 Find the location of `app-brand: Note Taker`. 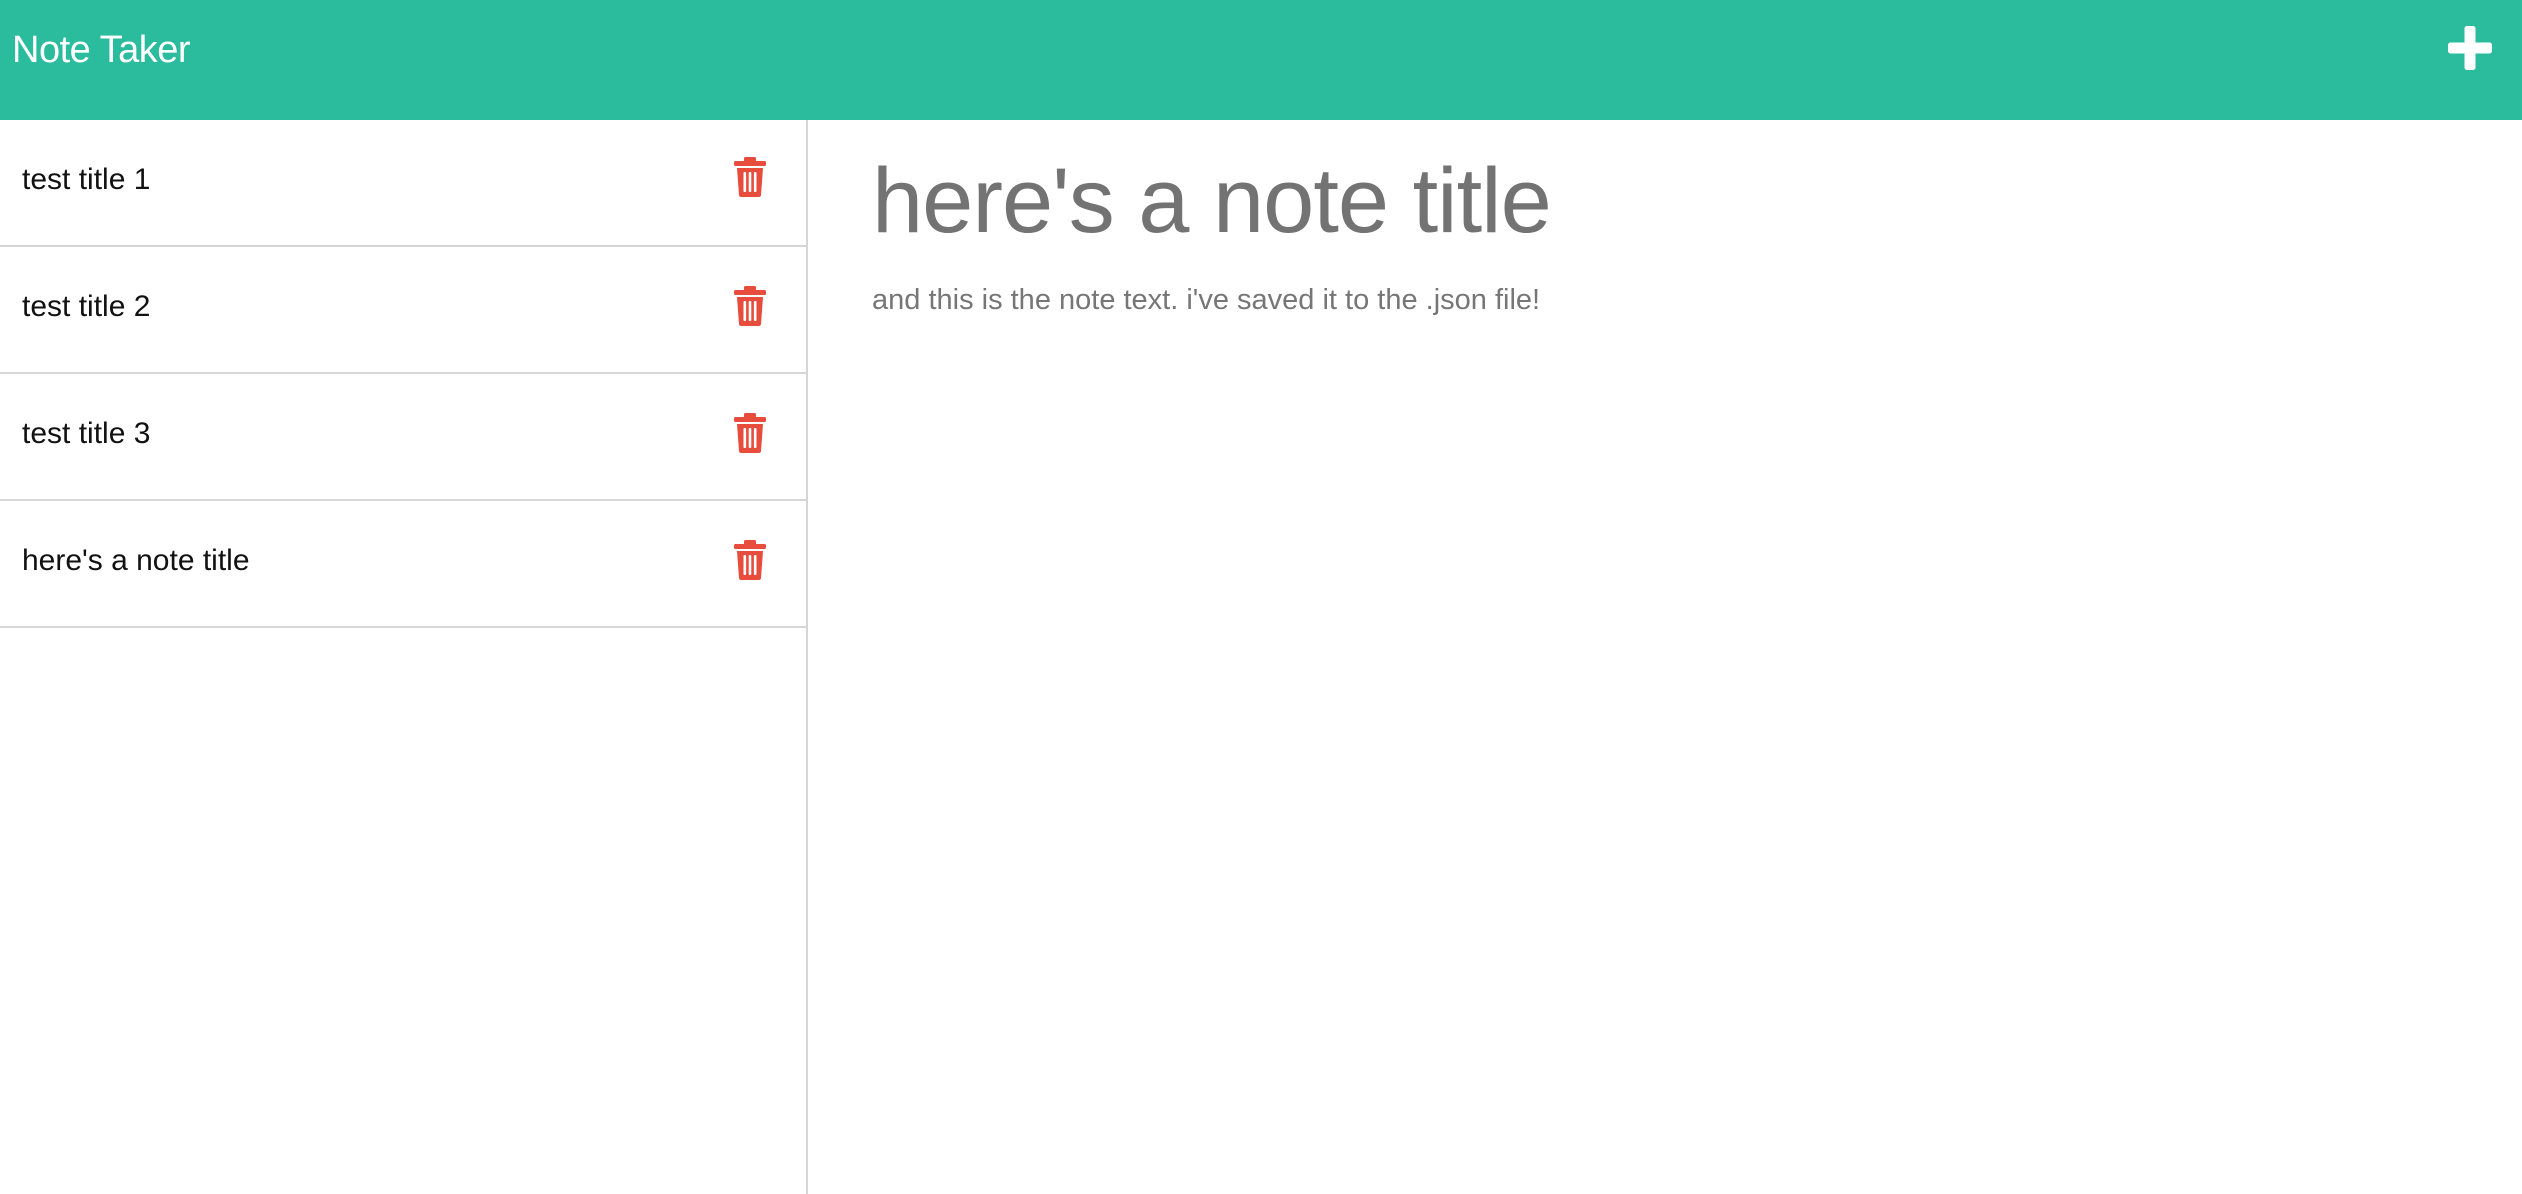

app-brand: Note Taker is located at coordinates (101, 50).